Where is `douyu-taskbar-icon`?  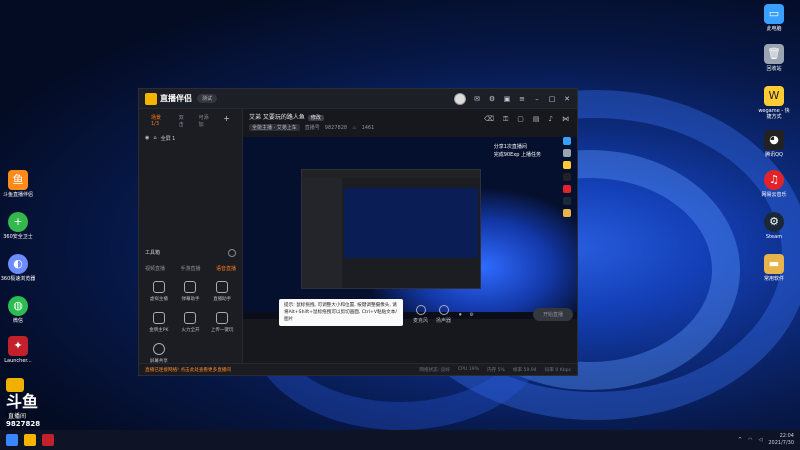
douyu-taskbar-icon is located at coordinates (30, 440).